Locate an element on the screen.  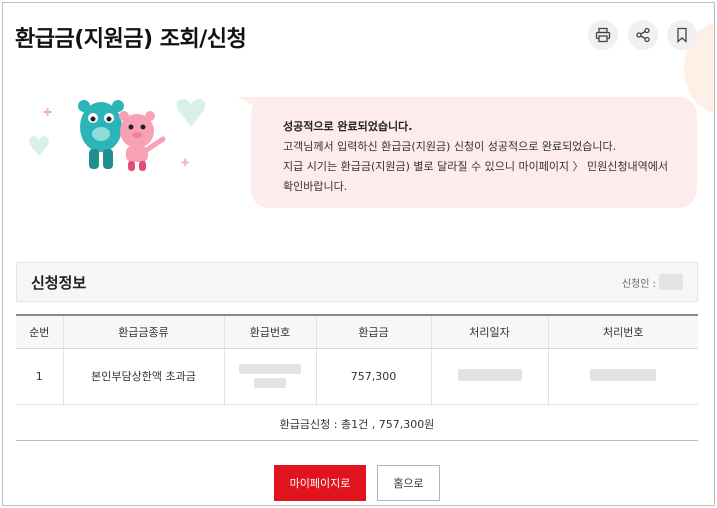
column-header: 처리일자 is located at coordinates (489, 331).